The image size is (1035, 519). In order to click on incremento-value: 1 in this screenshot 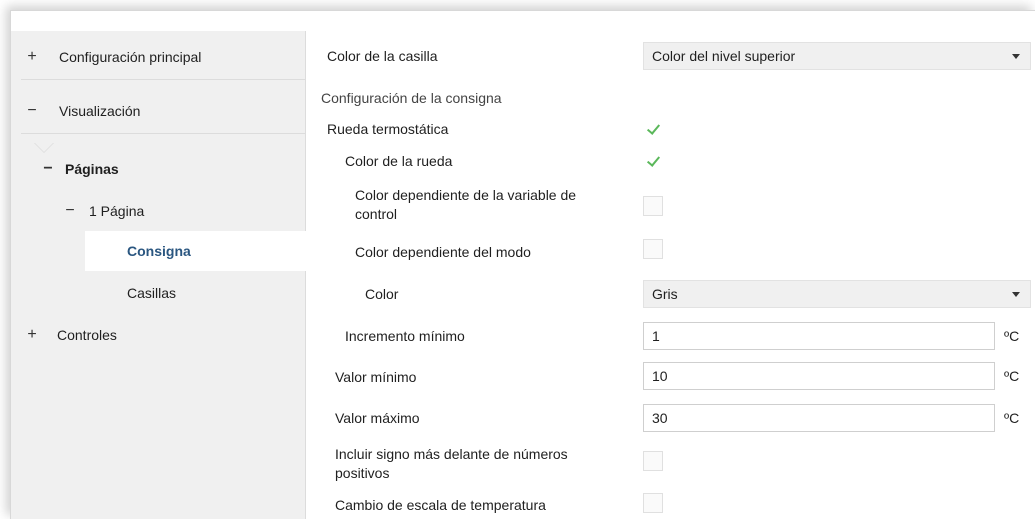, I will do `click(656, 336)`.